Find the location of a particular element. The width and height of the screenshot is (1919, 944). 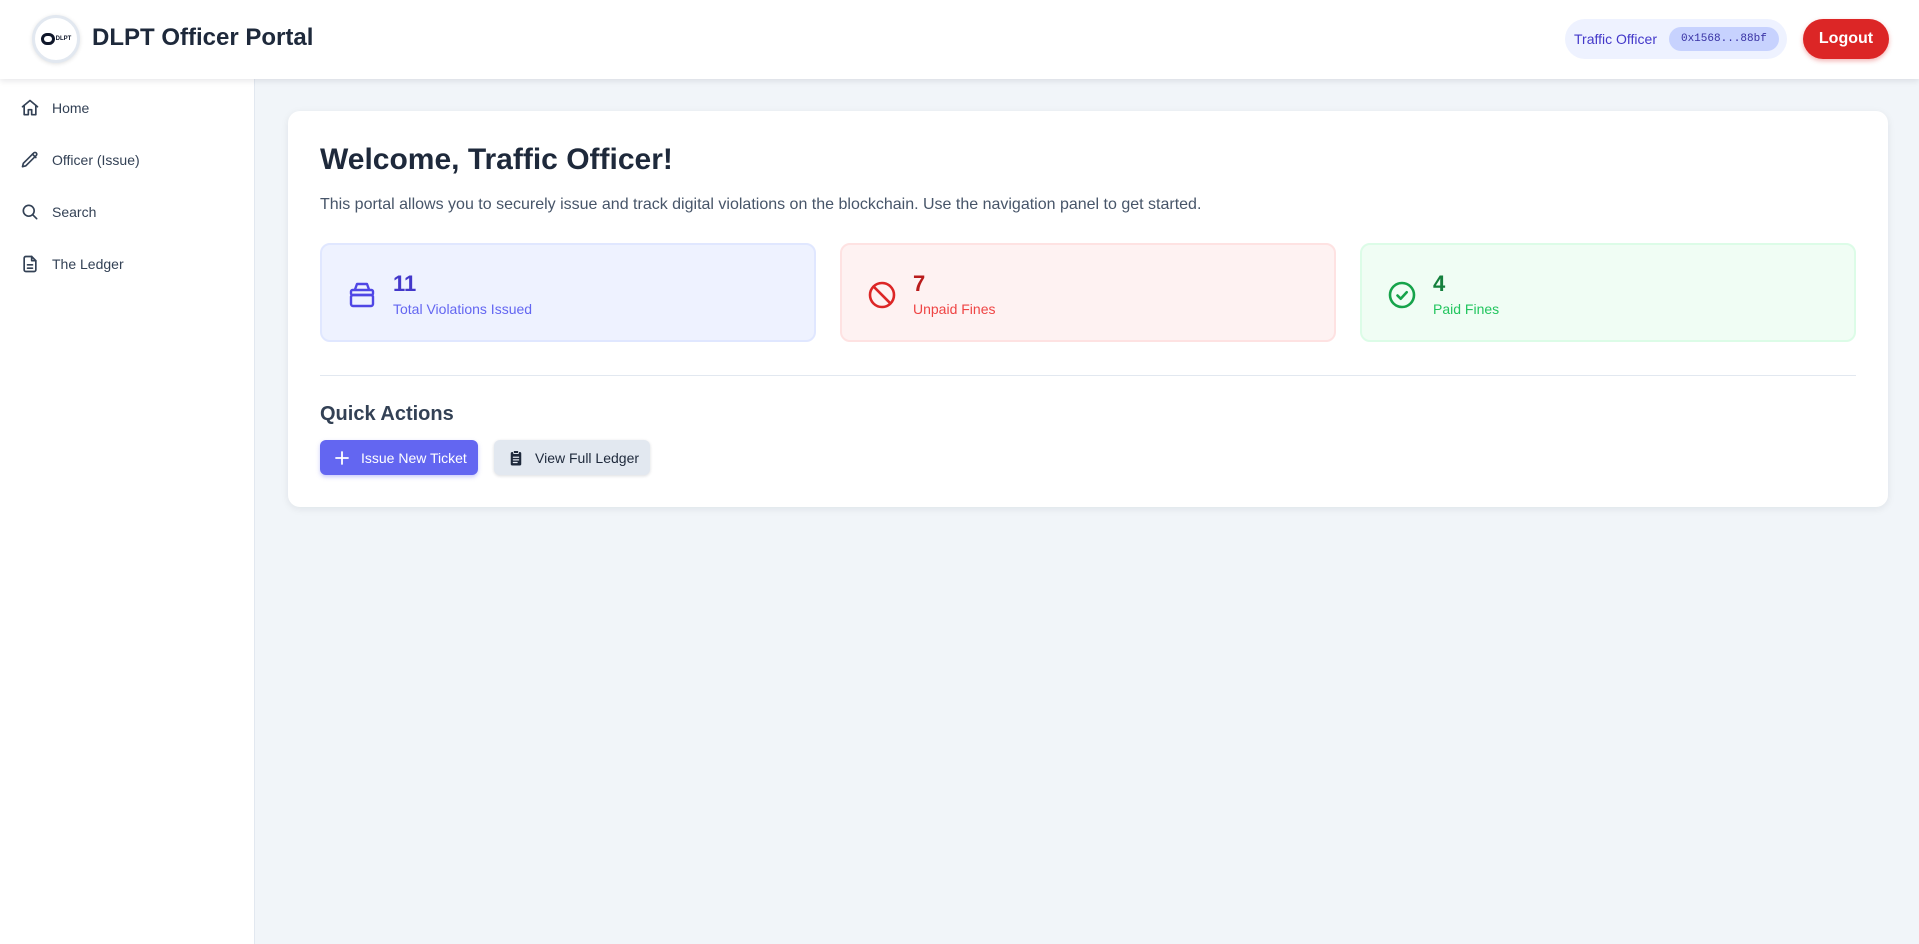

logo-text: DLPT is located at coordinates (63, 39).